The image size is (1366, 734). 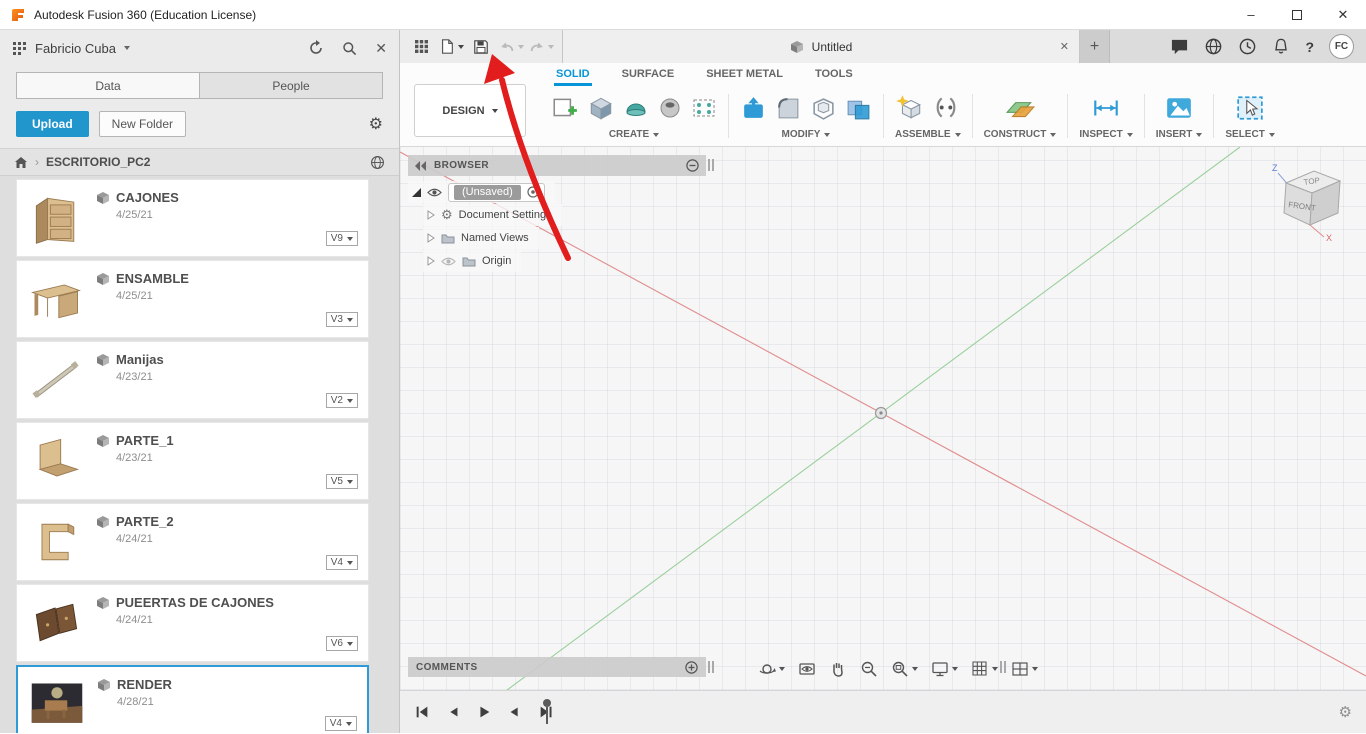 What do you see at coordinates (806, 135) in the screenshot?
I see `modify-group-label: MODIFY` at bounding box center [806, 135].